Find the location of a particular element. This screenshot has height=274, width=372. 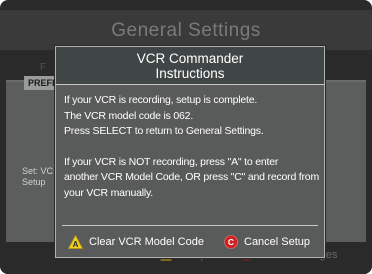

triangle-a-icon: A is located at coordinates (75, 242).